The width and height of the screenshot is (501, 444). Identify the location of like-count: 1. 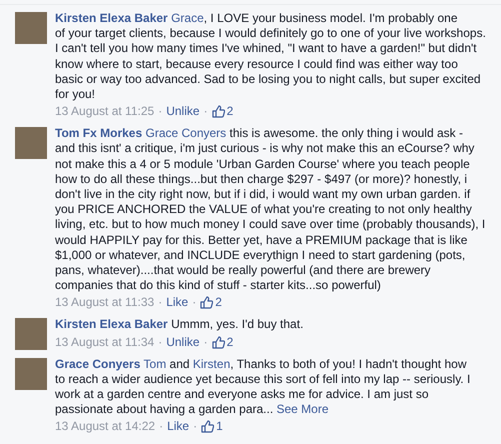
(219, 426).